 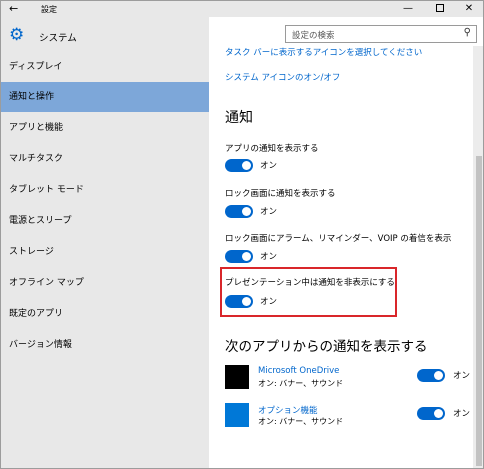 What do you see at coordinates (105, 314) in the screenshot?
I see `sidebar-item-default-apps: 既定のアプリ` at bounding box center [105, 314].